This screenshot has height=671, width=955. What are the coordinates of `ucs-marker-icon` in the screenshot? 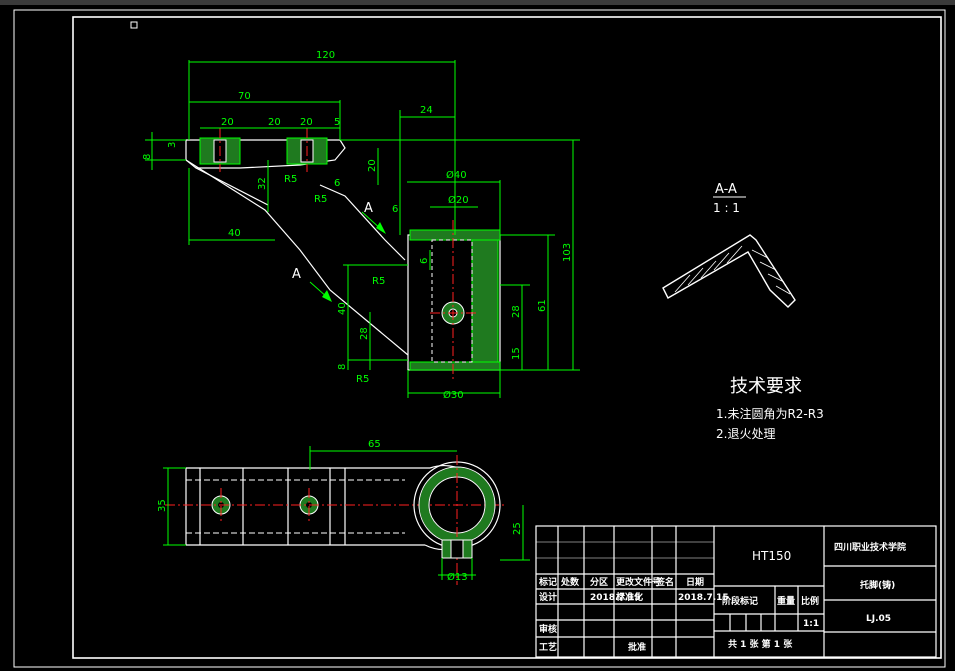 It's located at (134, 25).